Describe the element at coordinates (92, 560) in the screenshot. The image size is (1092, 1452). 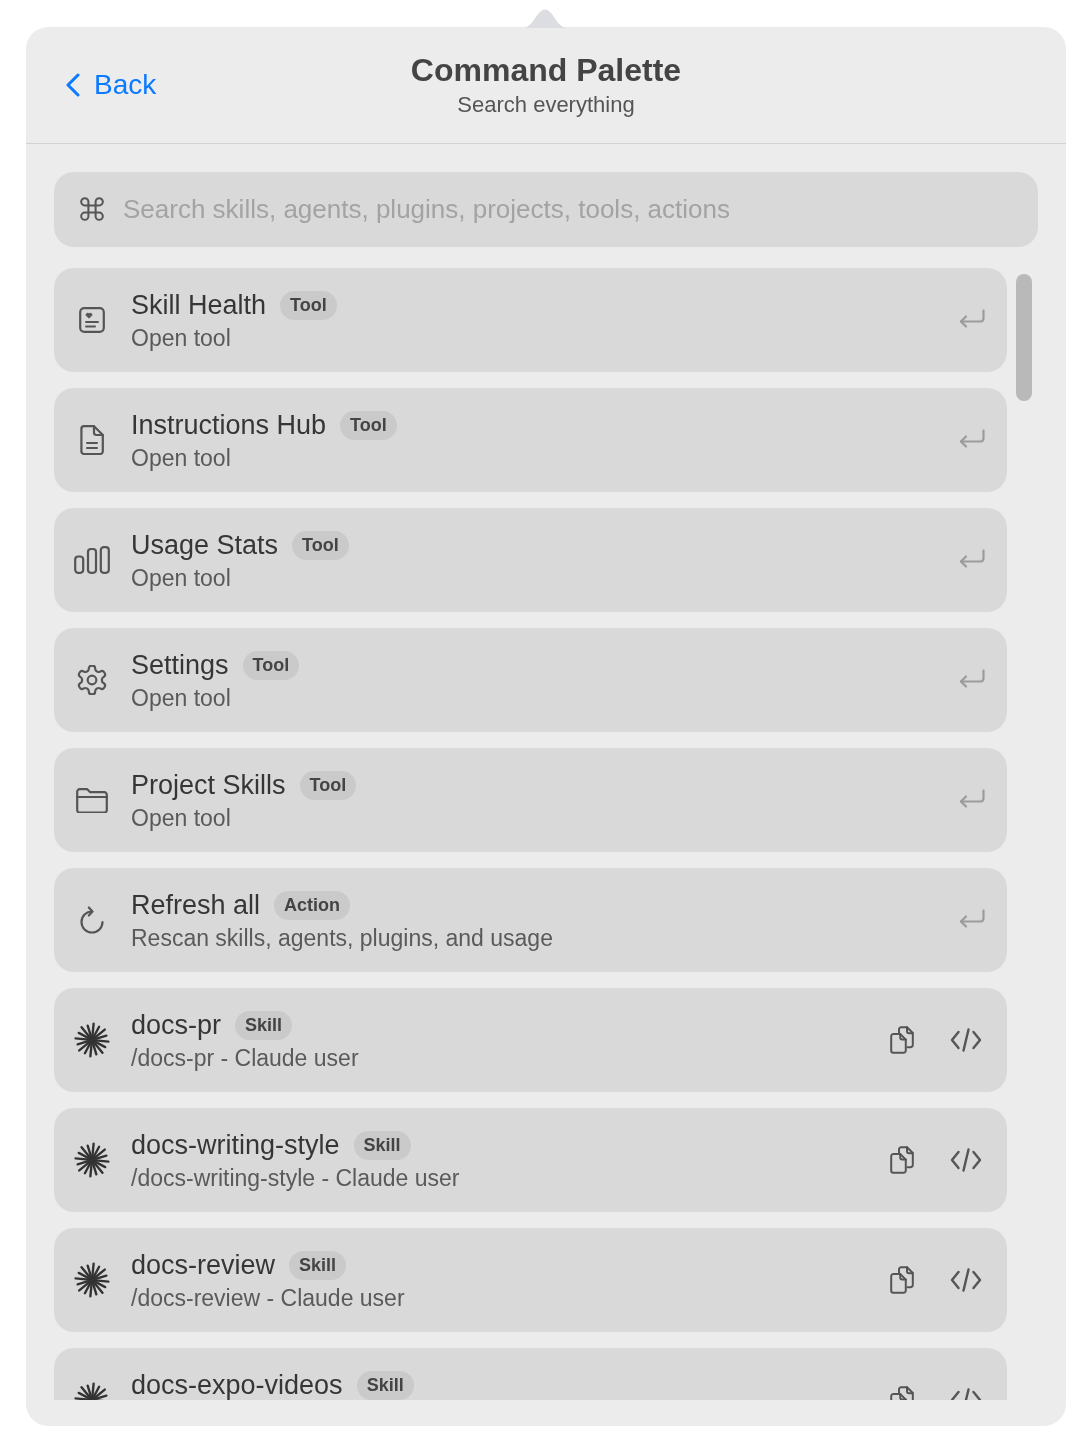
I see `bar-chart-icon` at that location.